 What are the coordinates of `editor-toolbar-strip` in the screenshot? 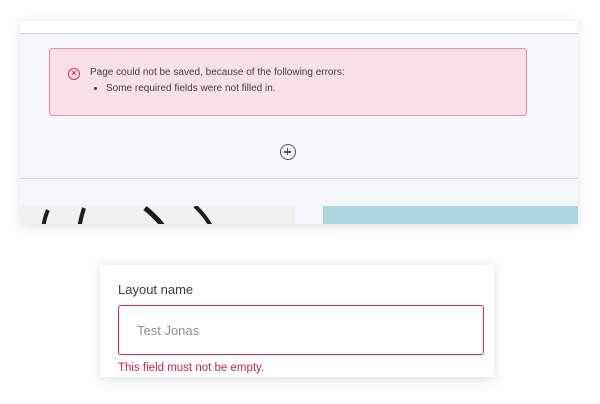 It's located at (299, 27).